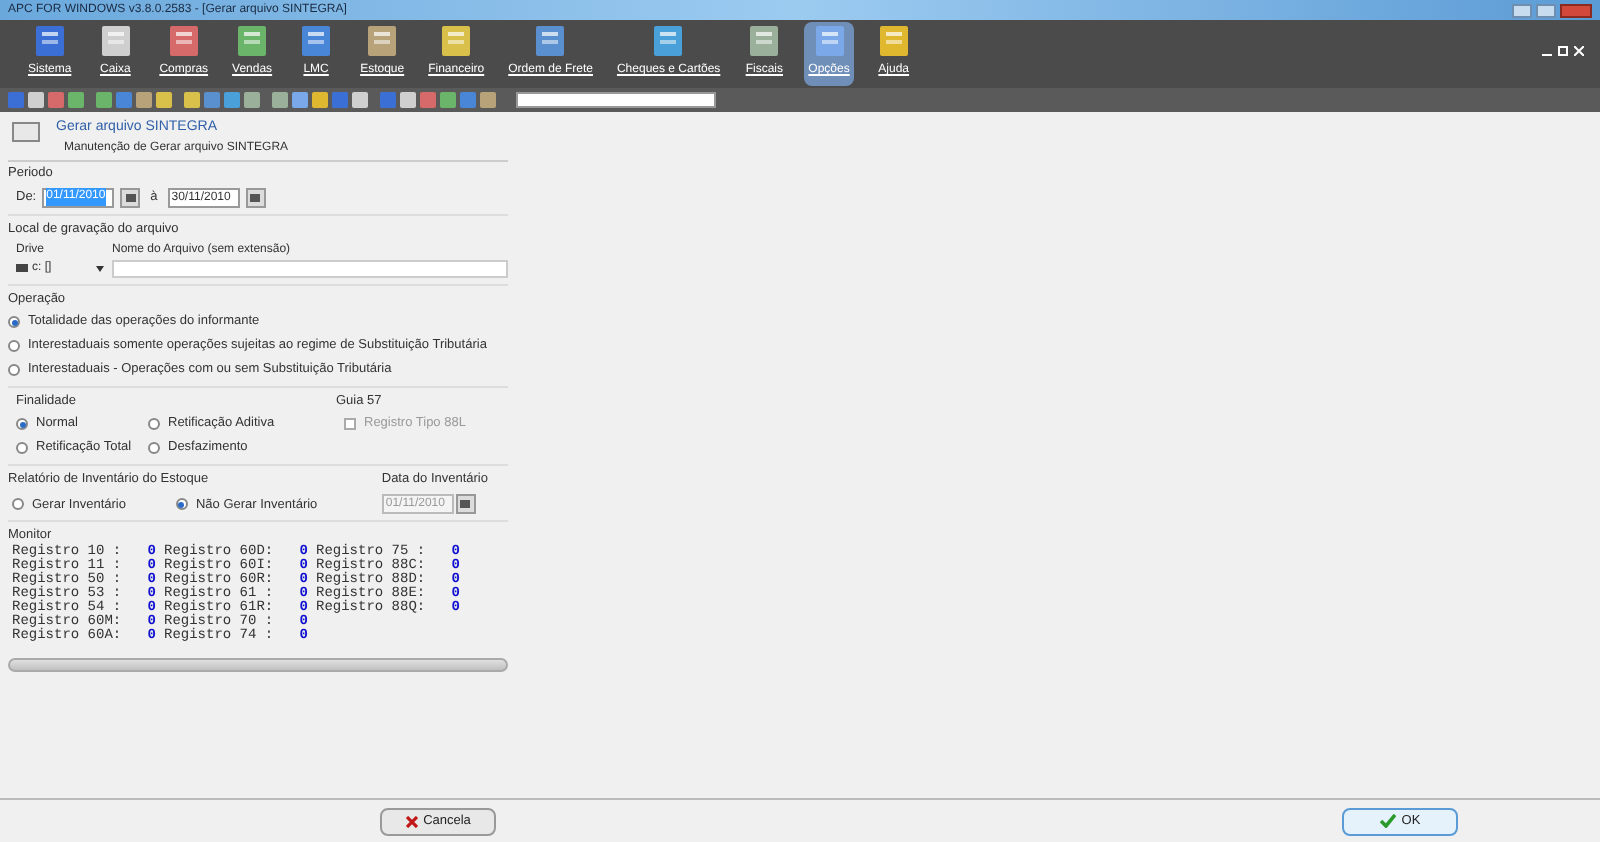 The image size is (1600, 842). Describe the element at coordinates (1576, 10) in the screenshot. I see `close-button` at that location.